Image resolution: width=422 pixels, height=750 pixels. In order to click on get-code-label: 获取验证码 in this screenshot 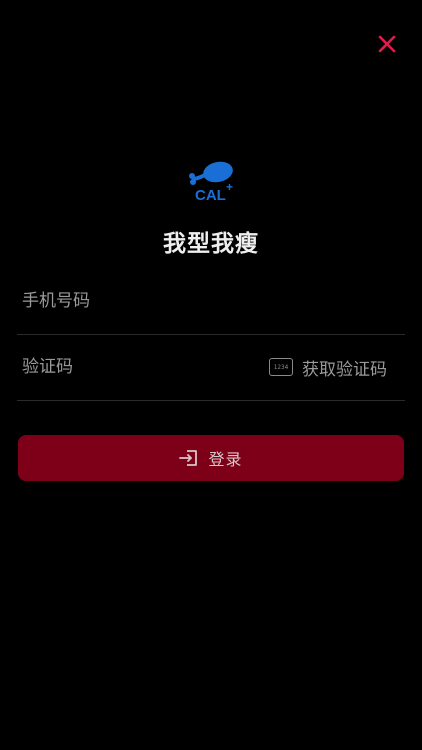, I will do `click(344, 369)`.